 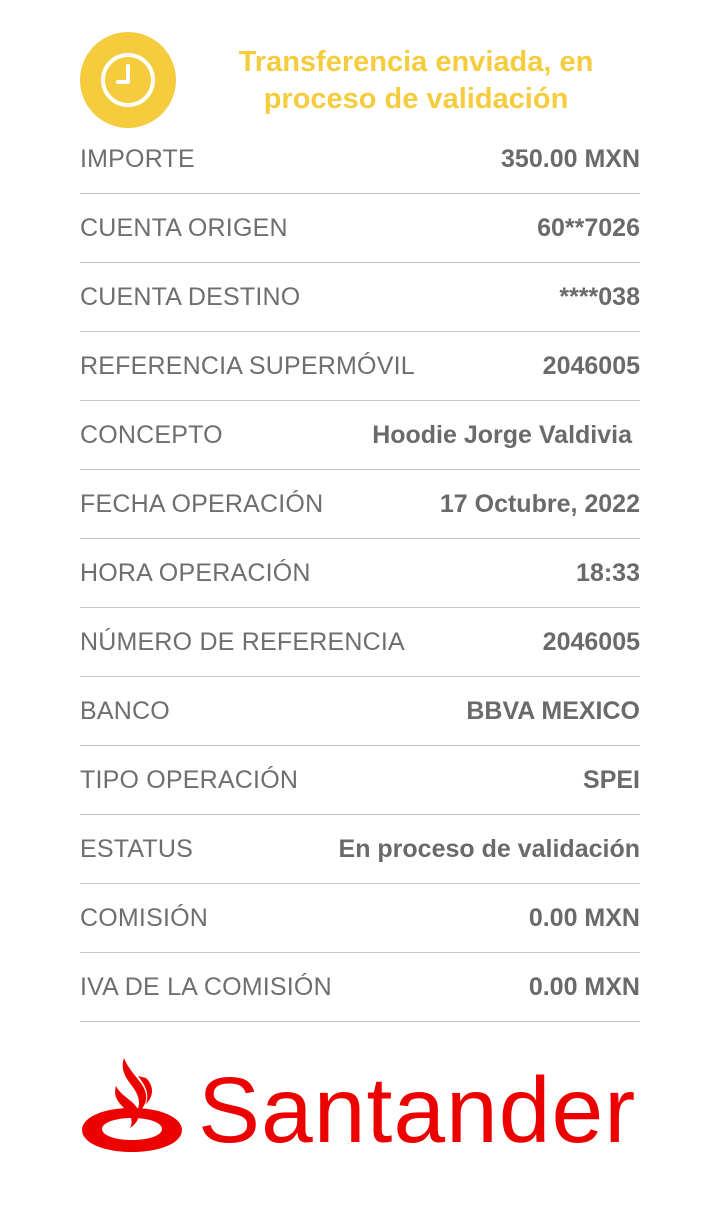 What do you see at coordinates (608, 573) in the screenshot?
I see `detail-value: 18:33` at bounding box center [608, 573].